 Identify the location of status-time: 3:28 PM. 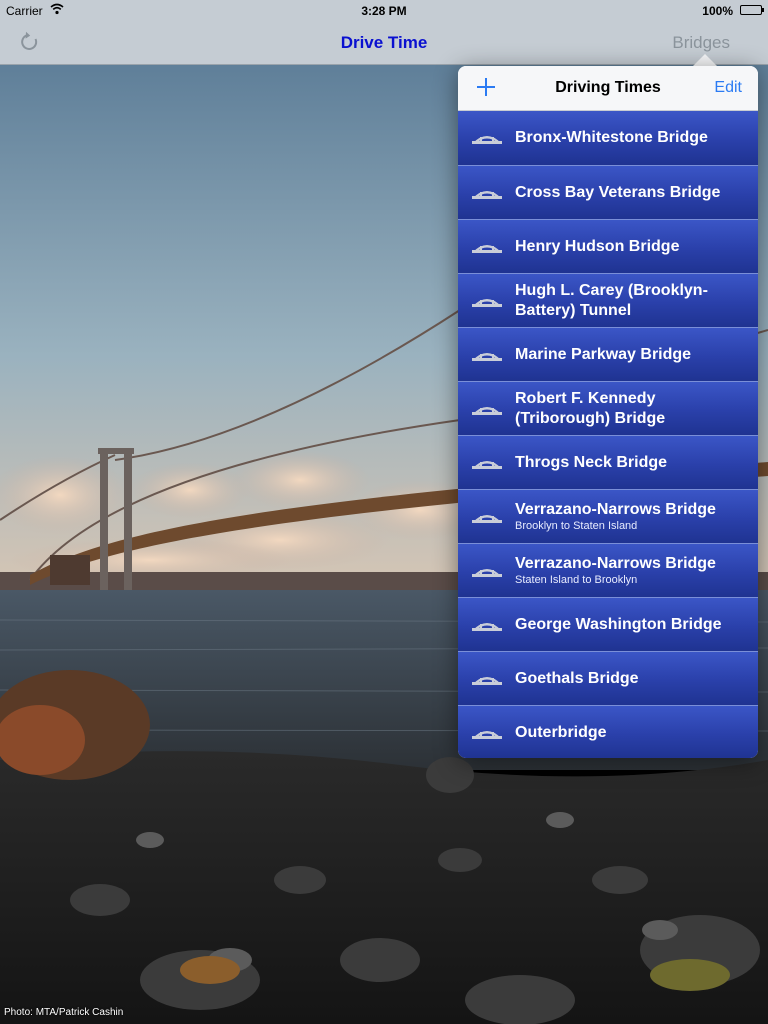
(384, 11).